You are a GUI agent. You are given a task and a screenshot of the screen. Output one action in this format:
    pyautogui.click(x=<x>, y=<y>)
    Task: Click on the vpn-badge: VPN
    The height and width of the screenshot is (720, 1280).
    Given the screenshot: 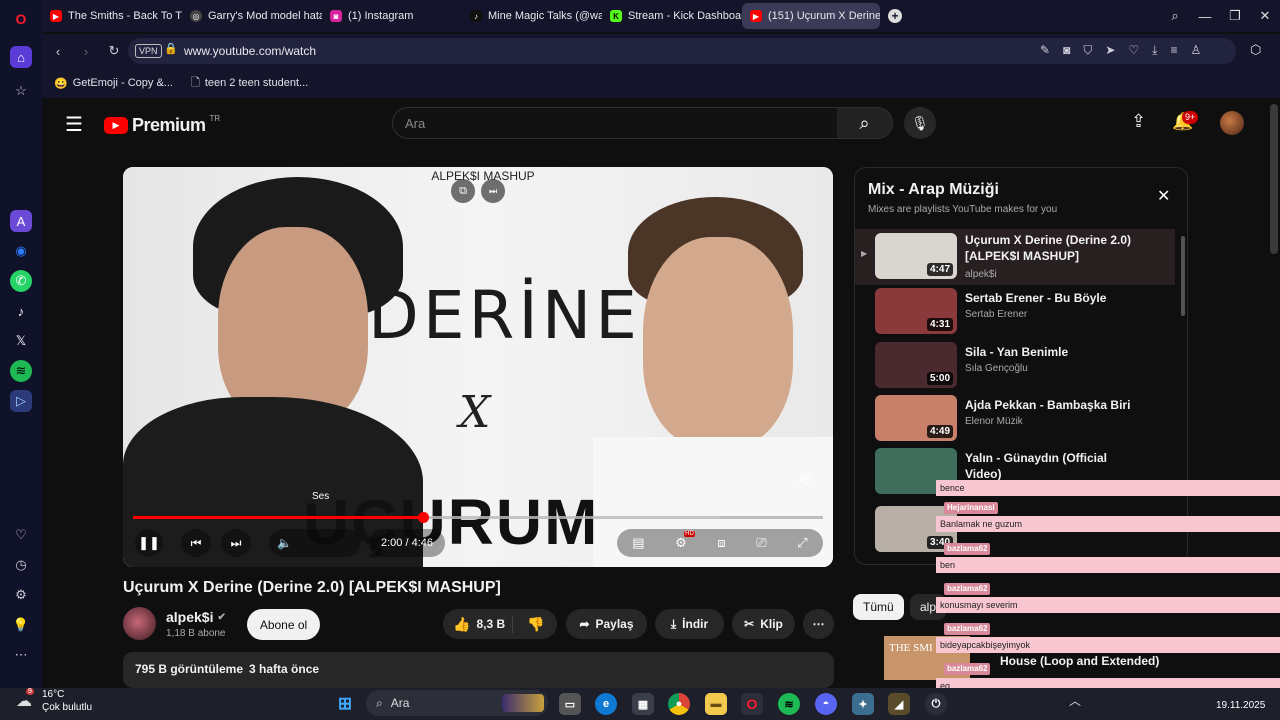 What is the action you would take?
    pyautogui.click(x=148, y=51)
    